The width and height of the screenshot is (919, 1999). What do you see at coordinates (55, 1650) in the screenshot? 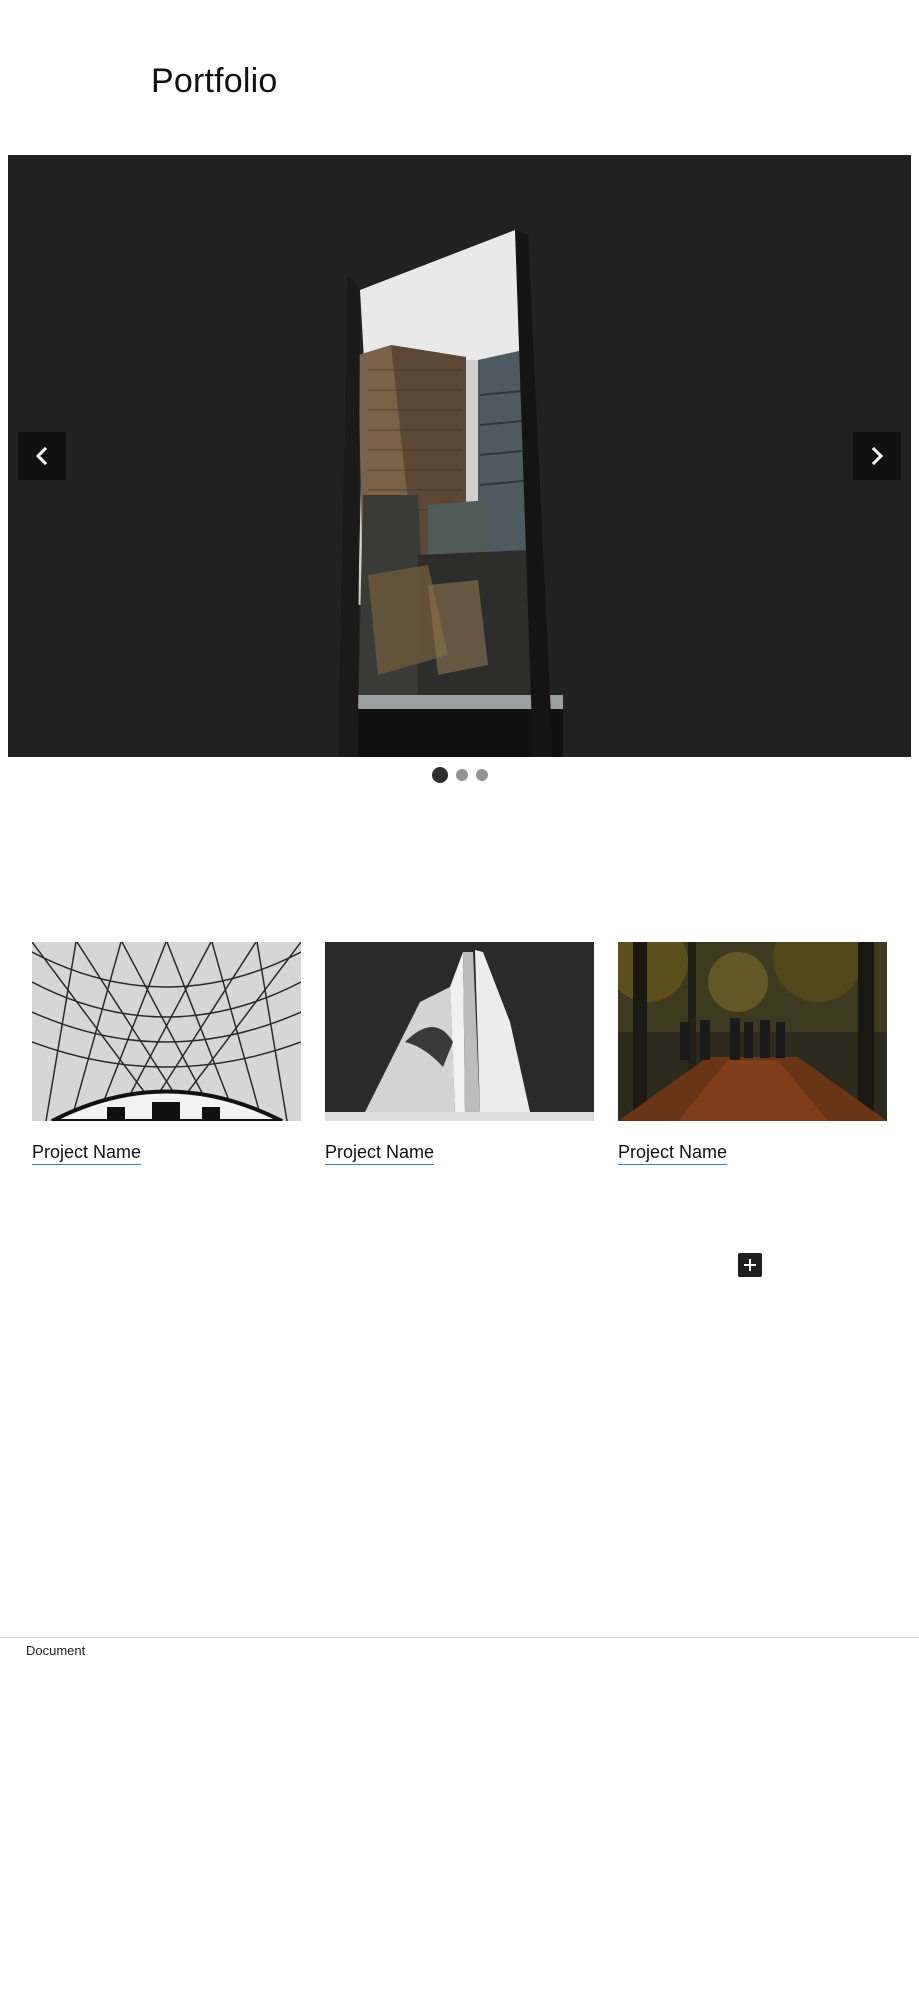
I see `block-breadcrumb: Document` at bounding box center [55, 1650].